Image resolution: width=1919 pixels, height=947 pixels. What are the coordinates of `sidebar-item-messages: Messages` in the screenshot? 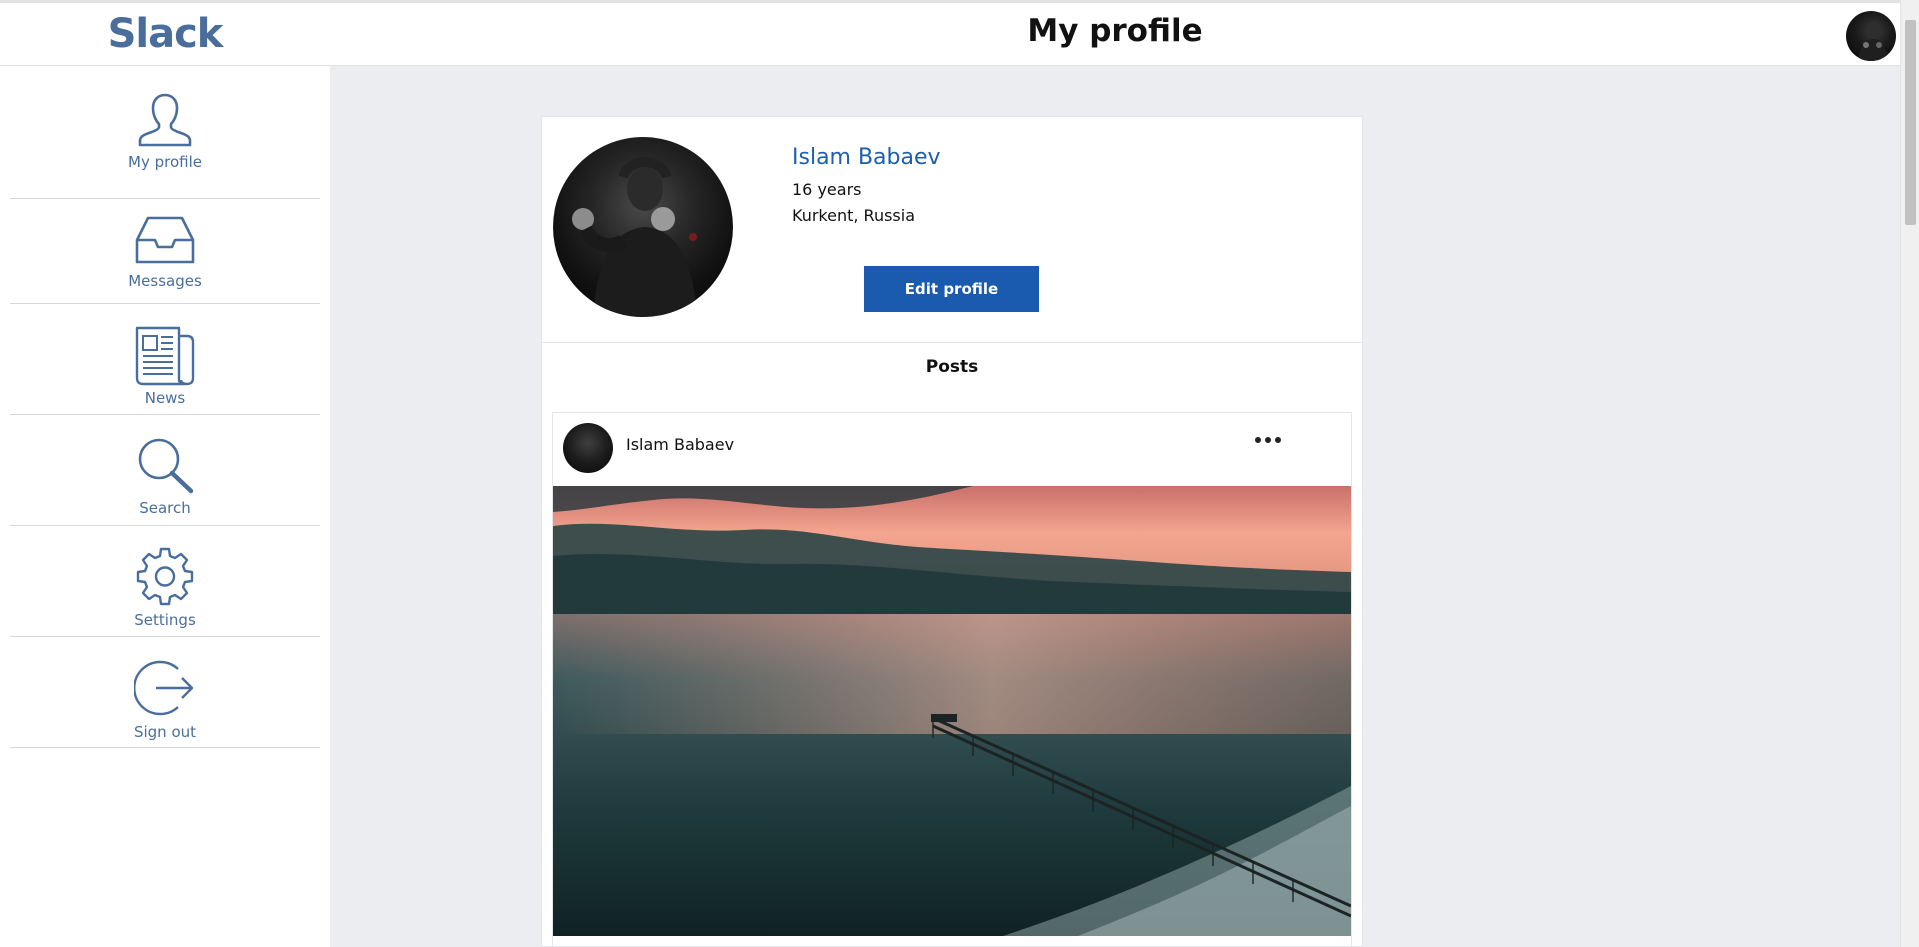 It's located at (165, 251).